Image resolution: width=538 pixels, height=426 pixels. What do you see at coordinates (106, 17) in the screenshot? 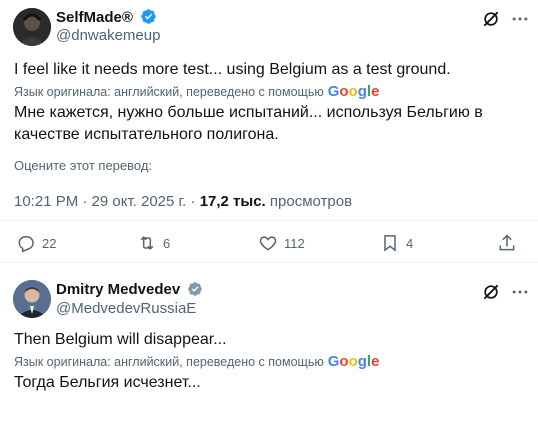
I see `display-name: SelfMade®` at bounding box center [106, 17].